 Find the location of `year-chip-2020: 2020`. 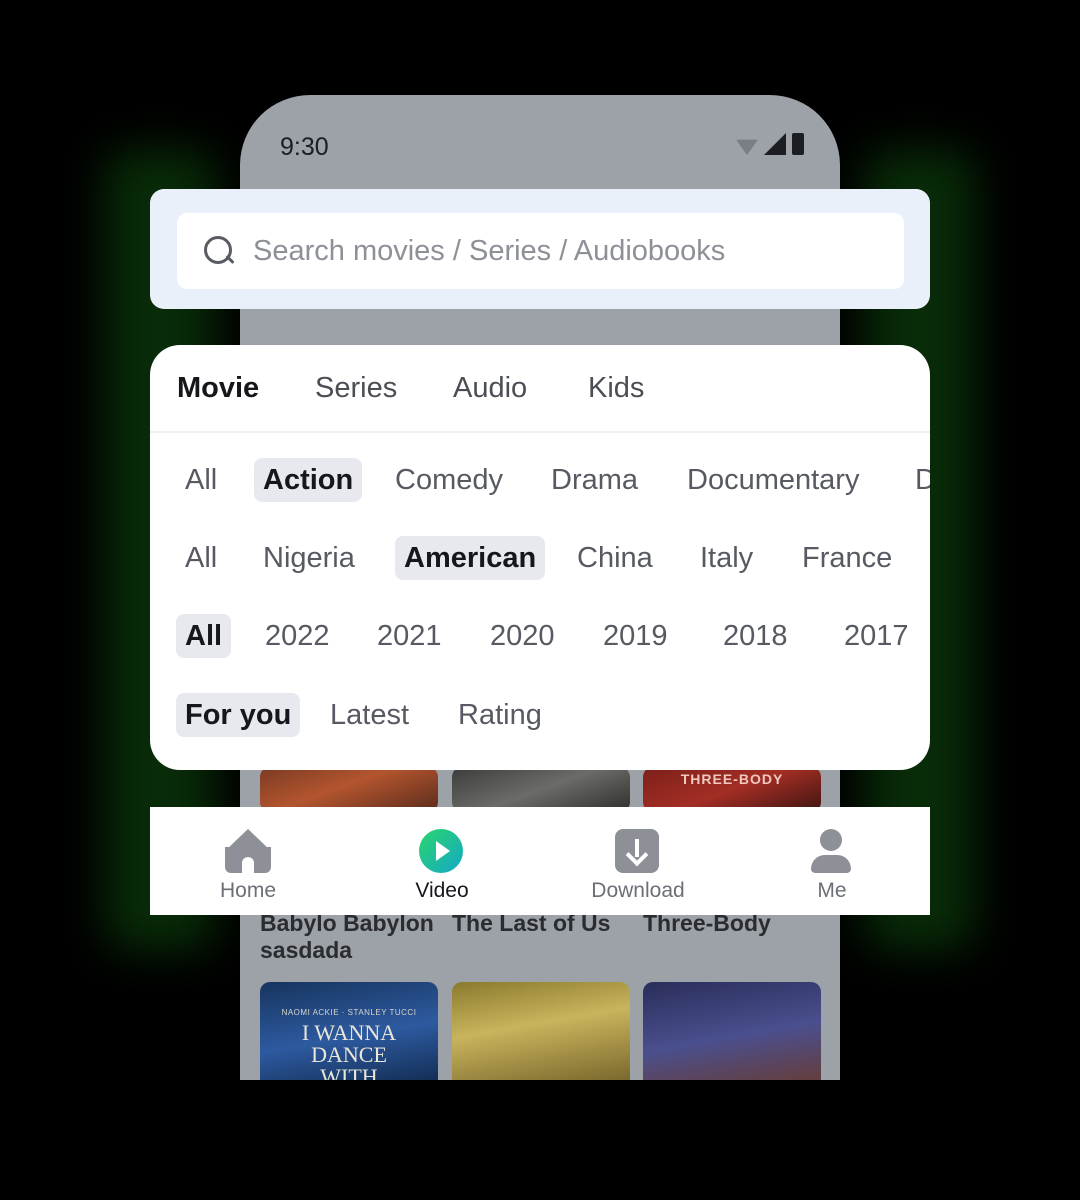

year-chip-2020: 2020 is located at coordinates (522, 636).